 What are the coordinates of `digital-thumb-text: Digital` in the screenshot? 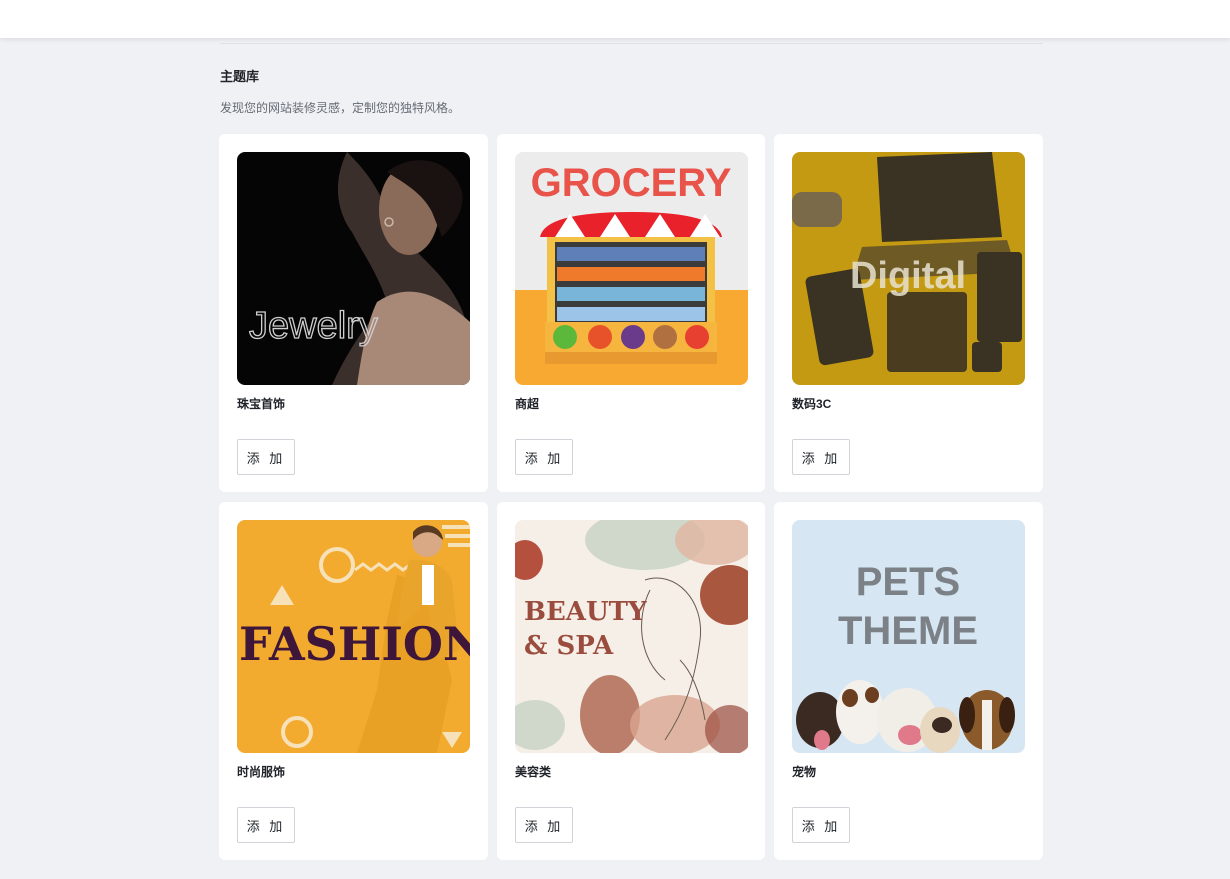 It's located at (908, 276).